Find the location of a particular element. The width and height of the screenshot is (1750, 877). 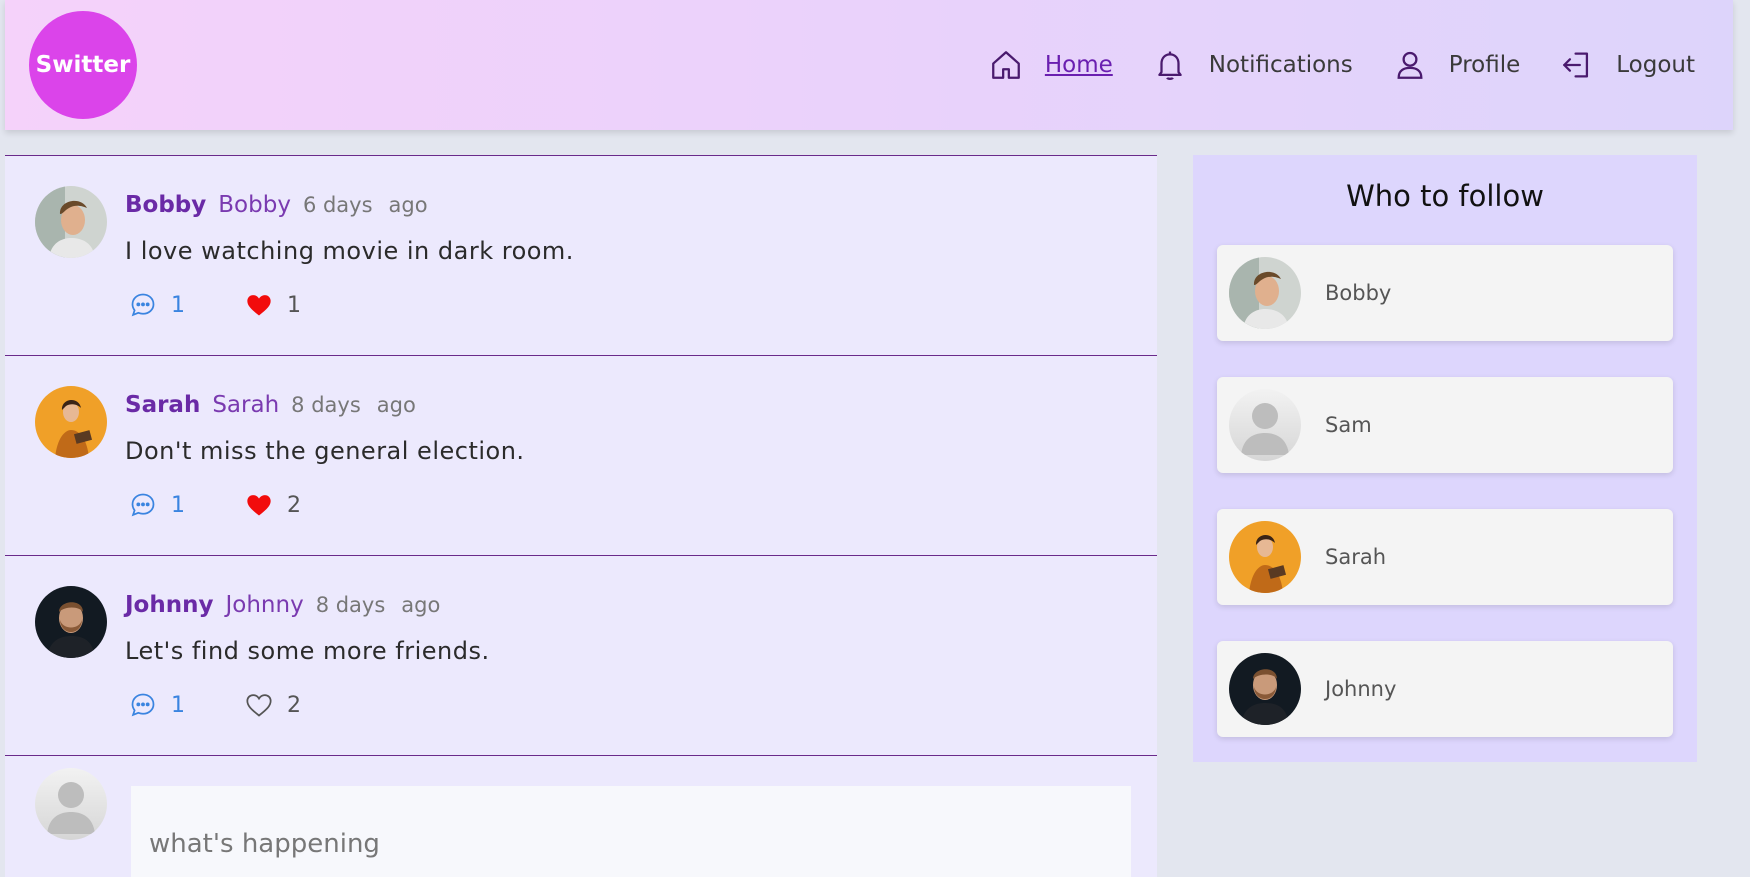

follow-card-sam: Sam is located at coordinates (1445, 425).